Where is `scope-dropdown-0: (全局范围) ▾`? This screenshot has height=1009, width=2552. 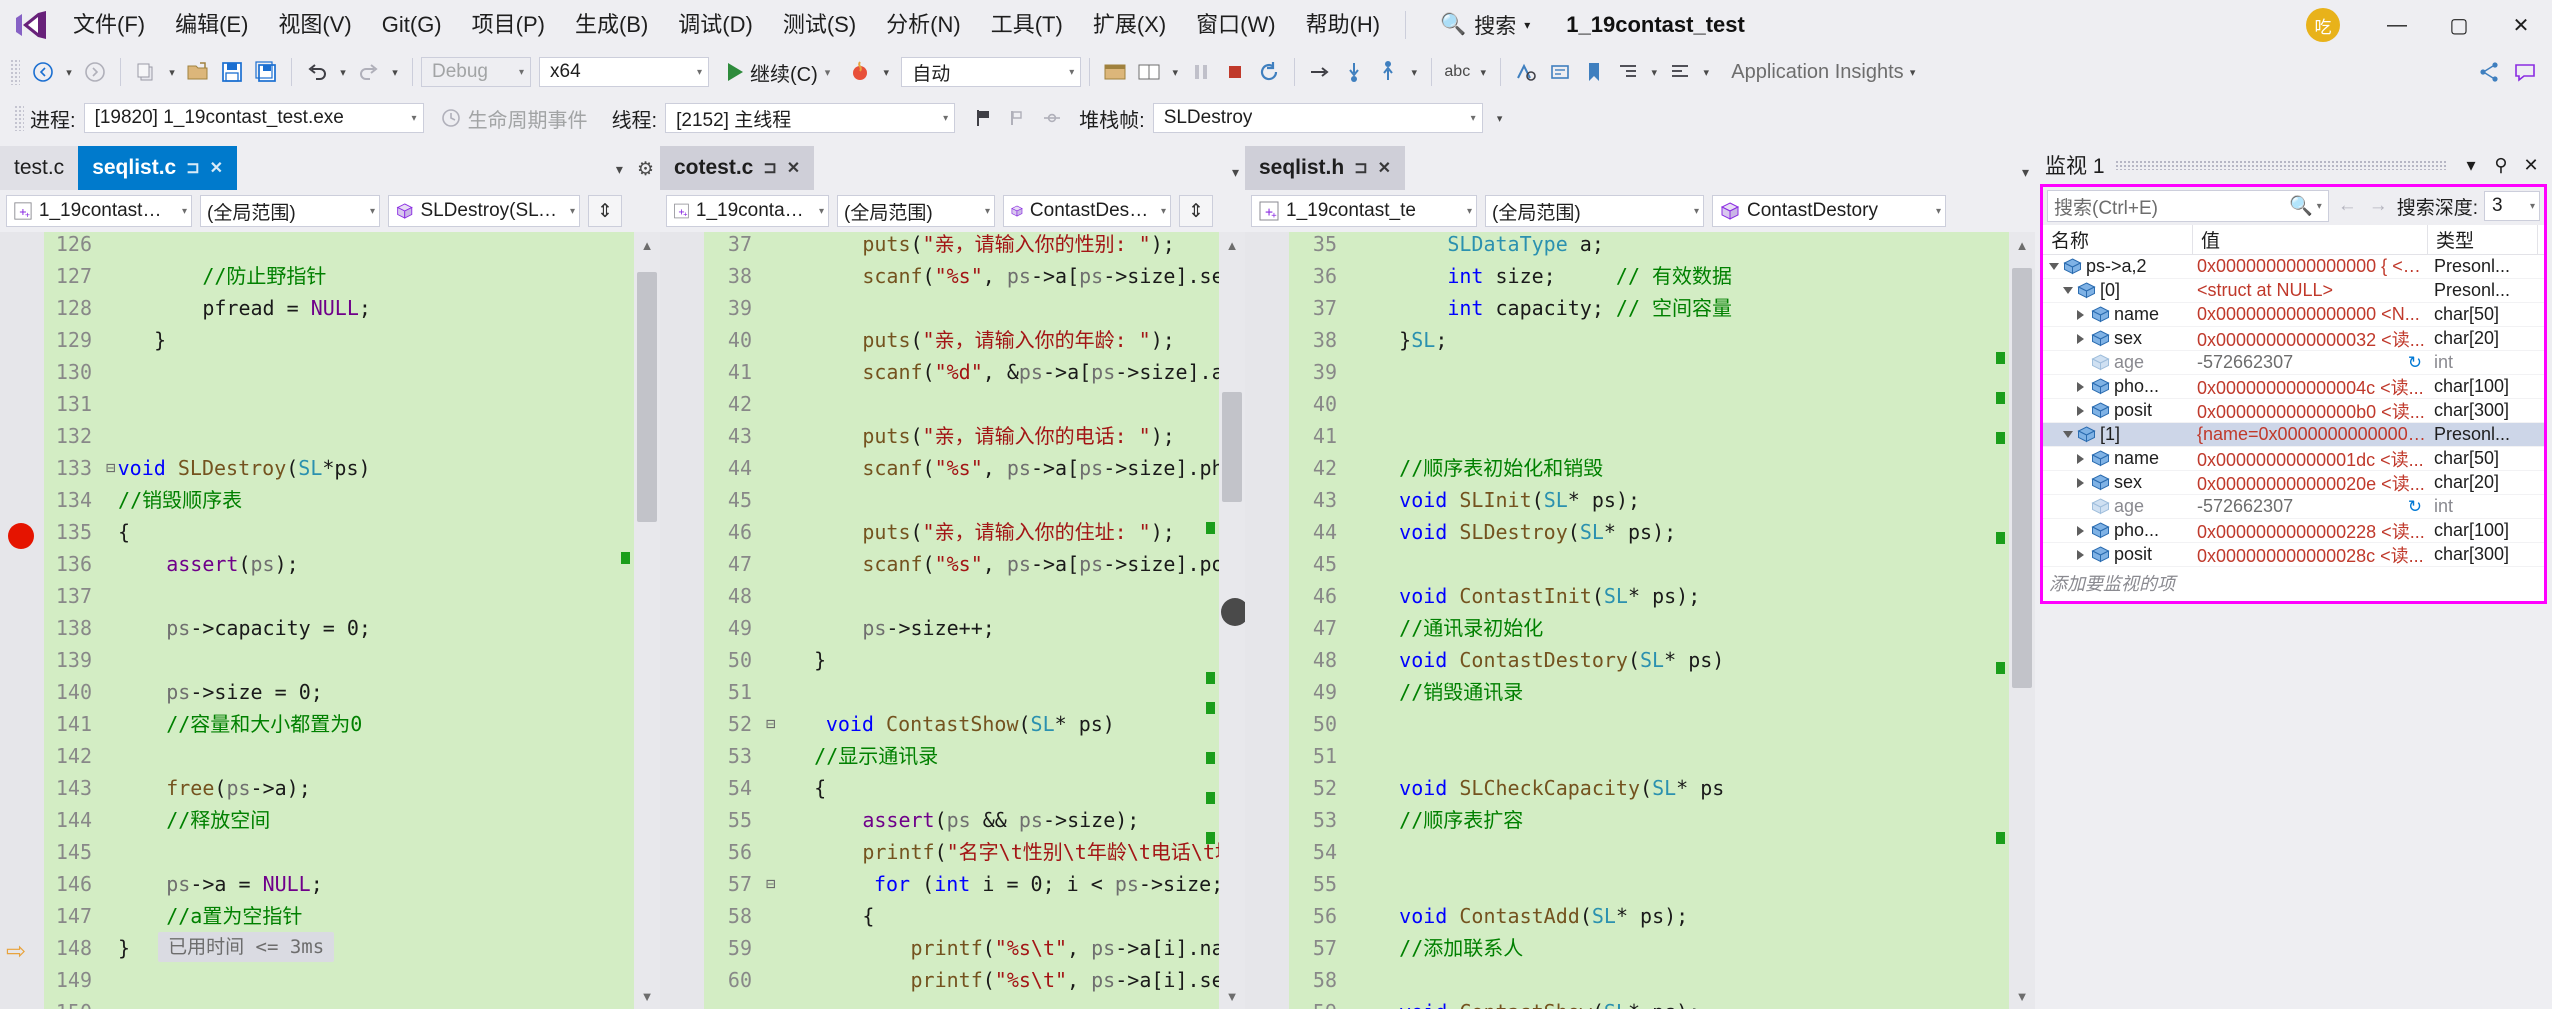
scope-dropdown-0: (全局范围) ▾ is located at coordinates (290, 211).